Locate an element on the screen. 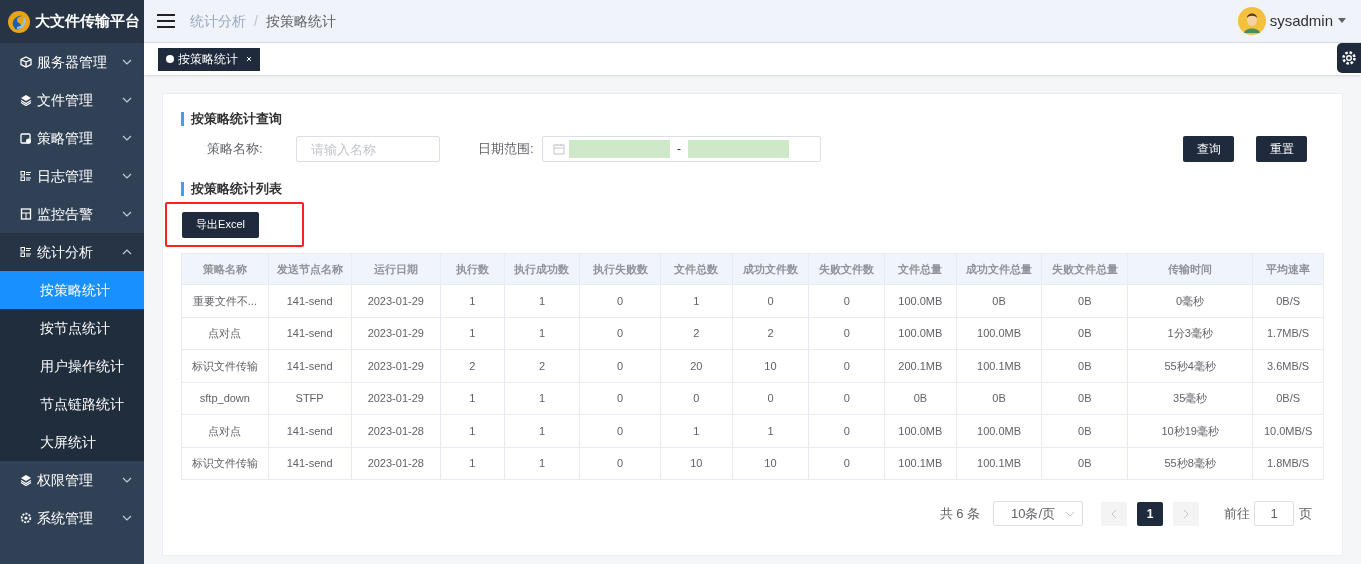 This screenshot has height=564, width=1361. table-cell: 3.6MB/S is located at coordinates (1288, 365).